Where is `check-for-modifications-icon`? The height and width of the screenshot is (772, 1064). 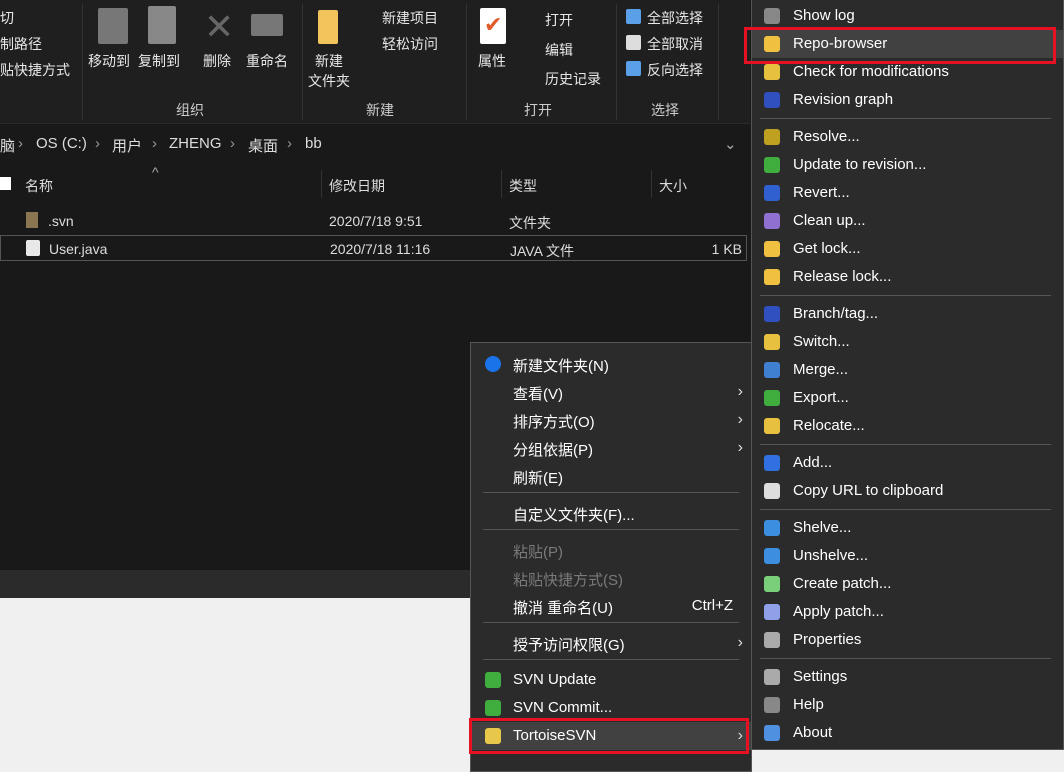 check-for-modifications-icon is located at coordinates (772, 72).